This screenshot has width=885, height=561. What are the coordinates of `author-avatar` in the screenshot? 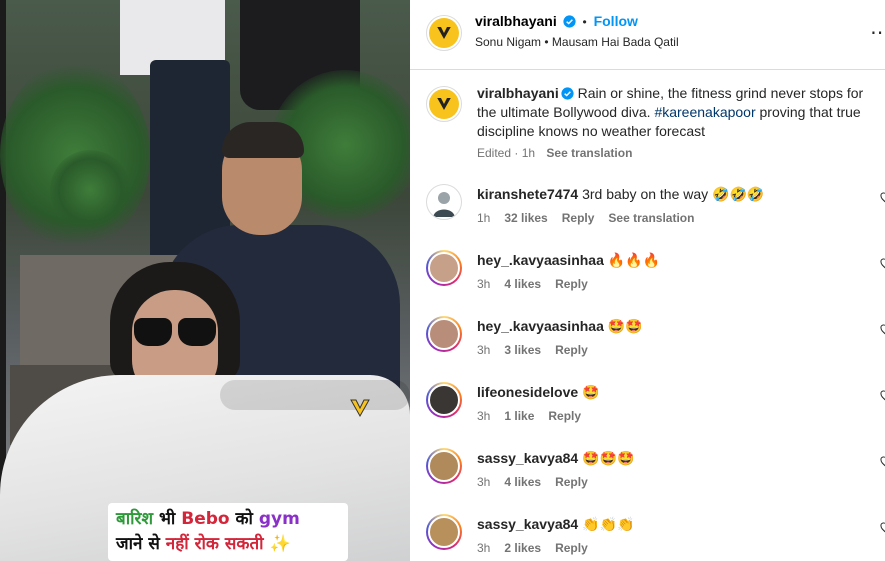 It's located at (444, 33).